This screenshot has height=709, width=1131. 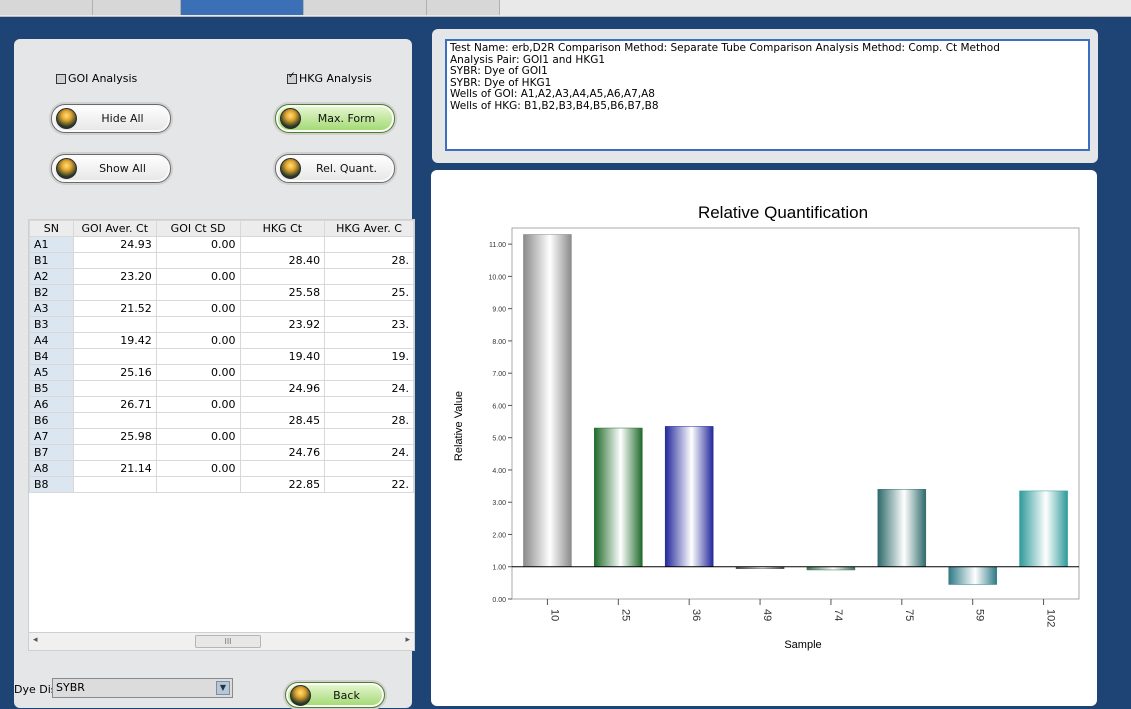 What do you see at coordinates (282, 292) in the screenshot?
I see `table-cell: 25.58` at bounding box center [282, 292].